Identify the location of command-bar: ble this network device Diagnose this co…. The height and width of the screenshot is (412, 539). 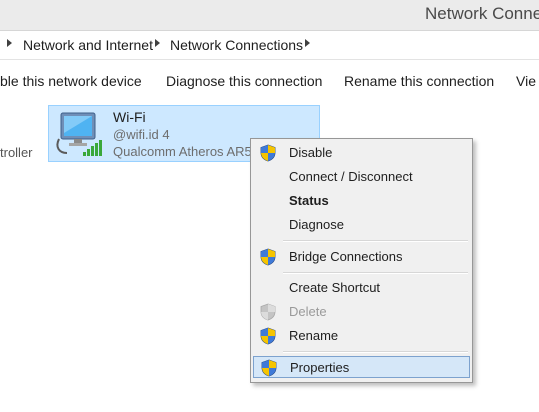
(269, 81).